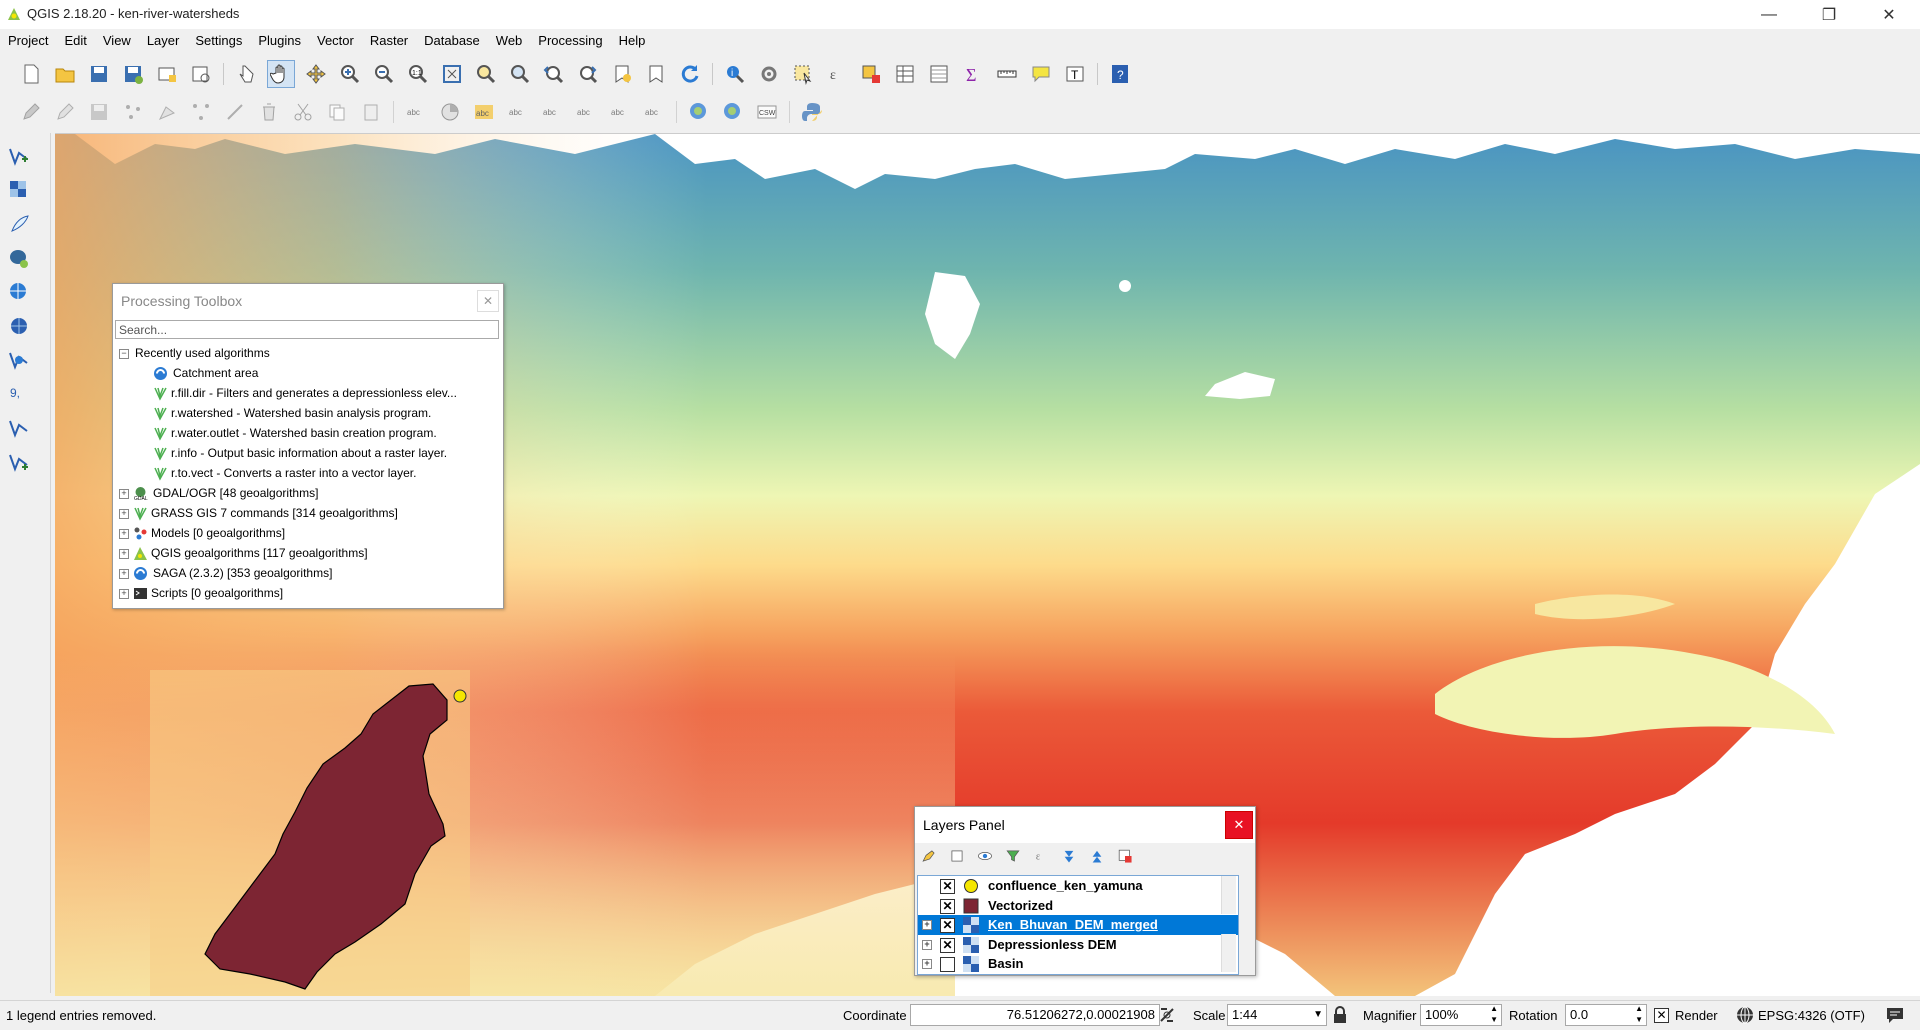 The width and height of the screenshot is (1920, 1030). I want to click on map-tips-icon, so click(1041, 74).